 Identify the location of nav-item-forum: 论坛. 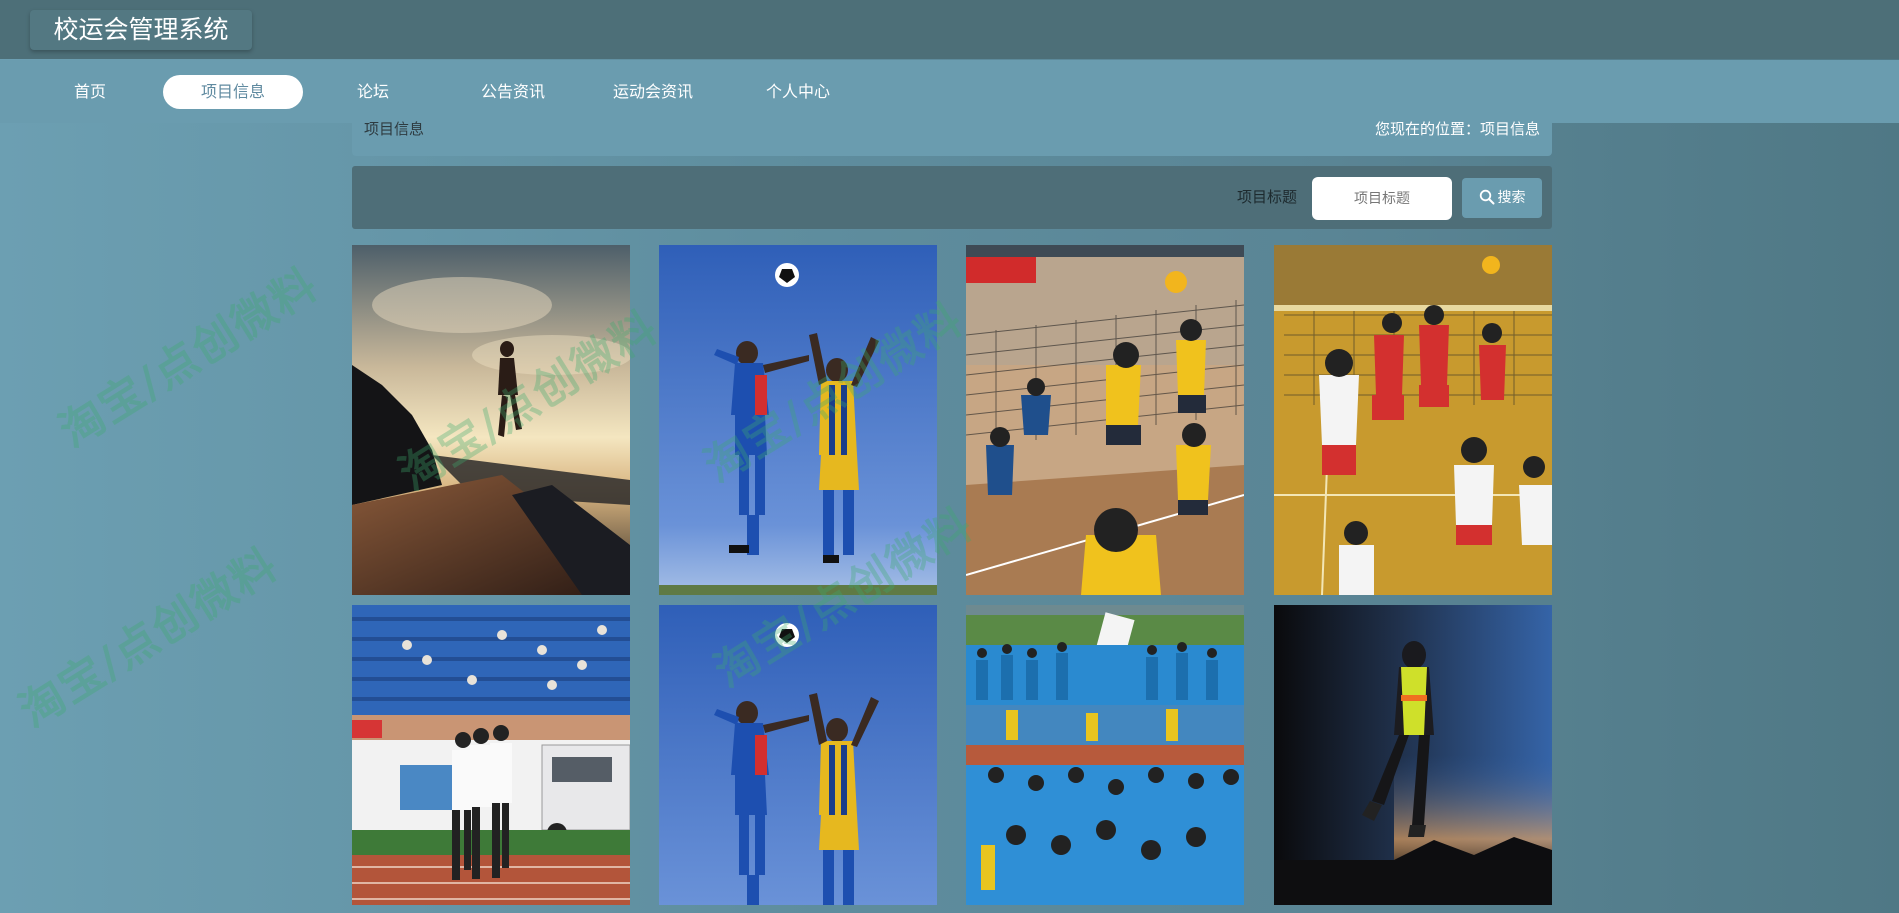
(373, 92).